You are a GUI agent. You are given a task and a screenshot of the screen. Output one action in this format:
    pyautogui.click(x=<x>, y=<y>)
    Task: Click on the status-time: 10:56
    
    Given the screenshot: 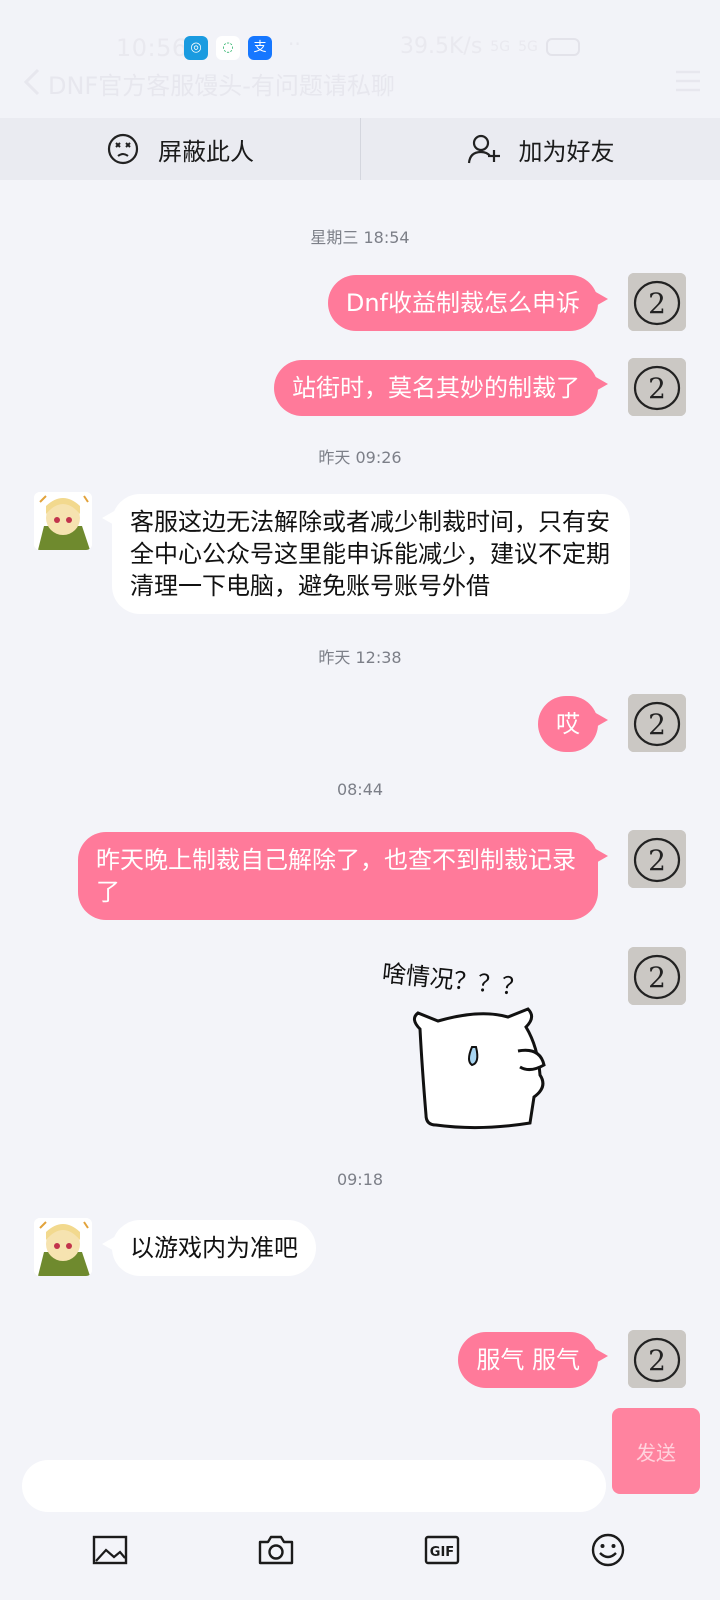 What is the action you would take?
    pyautogui.click(x=152, y=48)
    